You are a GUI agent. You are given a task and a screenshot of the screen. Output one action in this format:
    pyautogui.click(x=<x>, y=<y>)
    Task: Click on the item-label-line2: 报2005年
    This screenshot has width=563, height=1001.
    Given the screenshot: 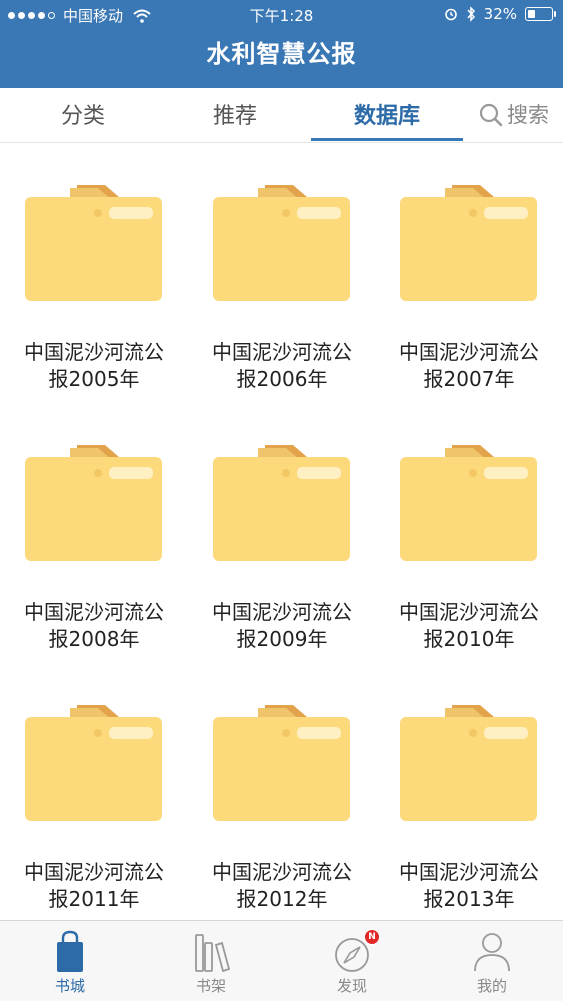 What is the action you would take?
    pyautogui.click(x=94, y=379)
    